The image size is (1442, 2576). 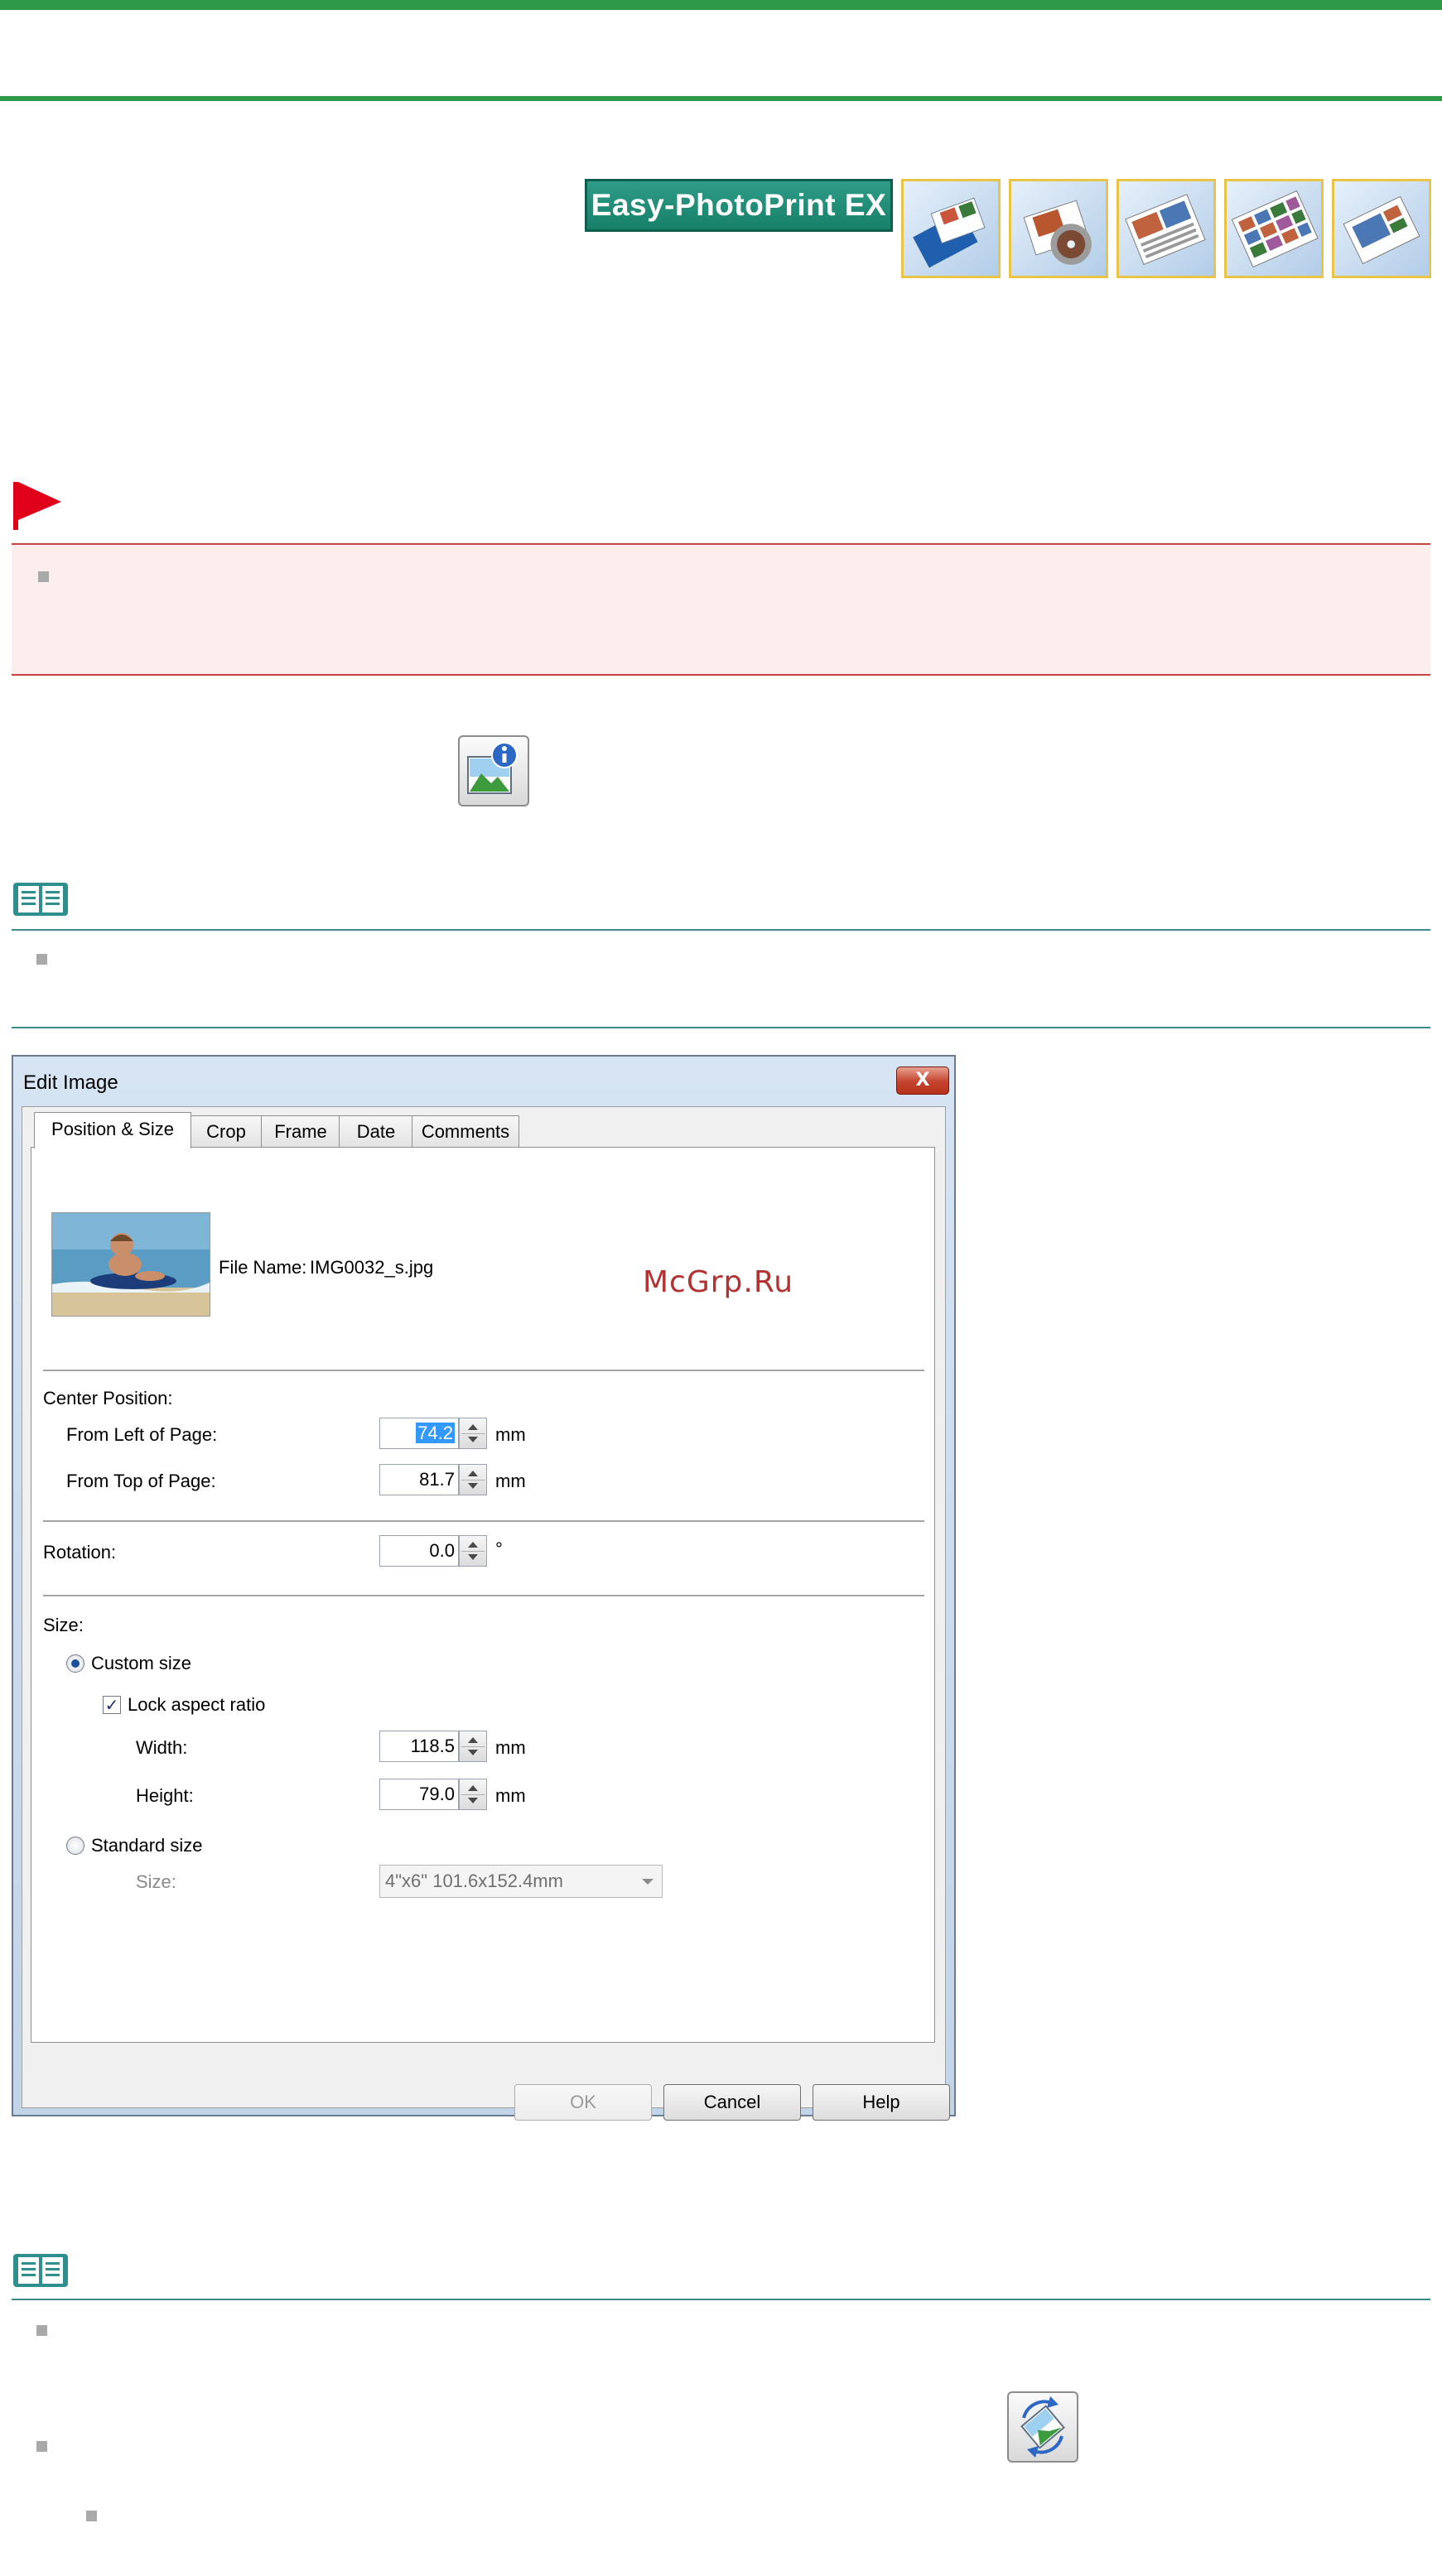 What do you see at coordinates (130, 1264) in the screenshot?
I see `image-thumbnail` at bounding box center [130, 1264].